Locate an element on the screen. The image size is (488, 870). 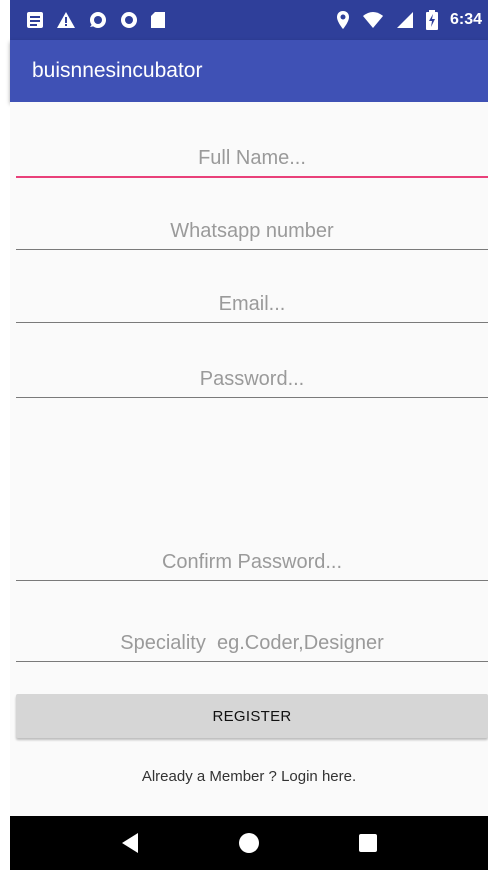
wifi-icon is located at coordinates (373, 20).